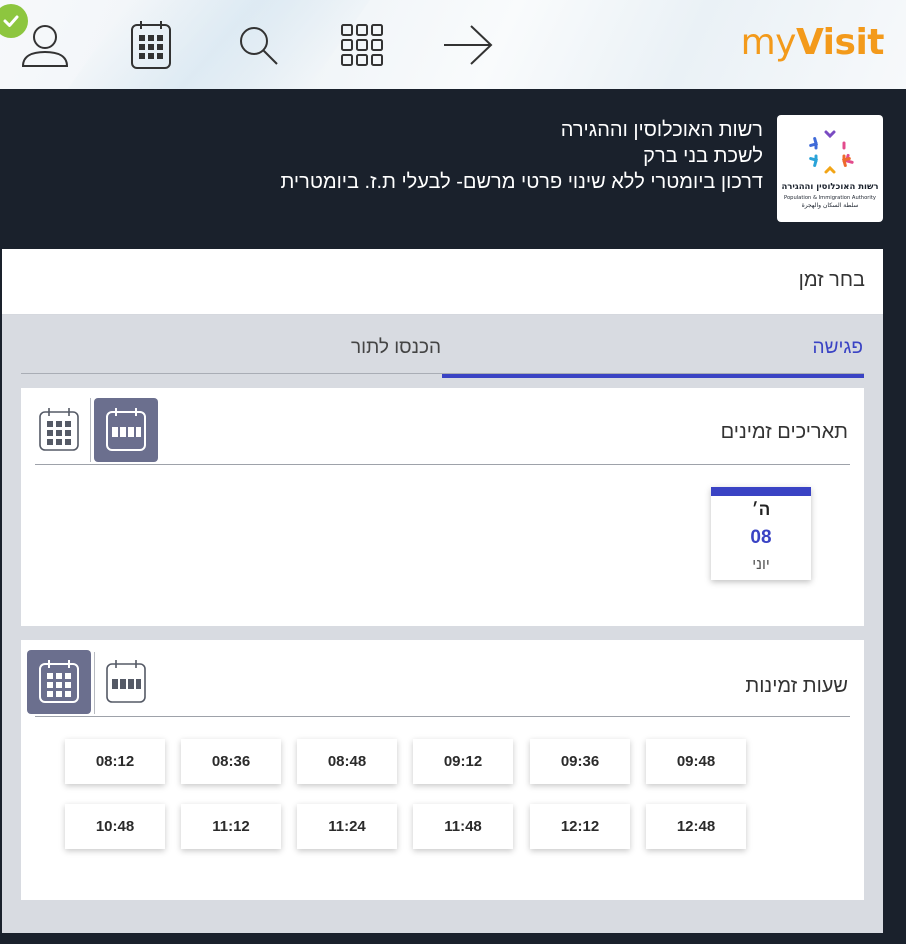  I want to click on search-icon, so click(258, 45).